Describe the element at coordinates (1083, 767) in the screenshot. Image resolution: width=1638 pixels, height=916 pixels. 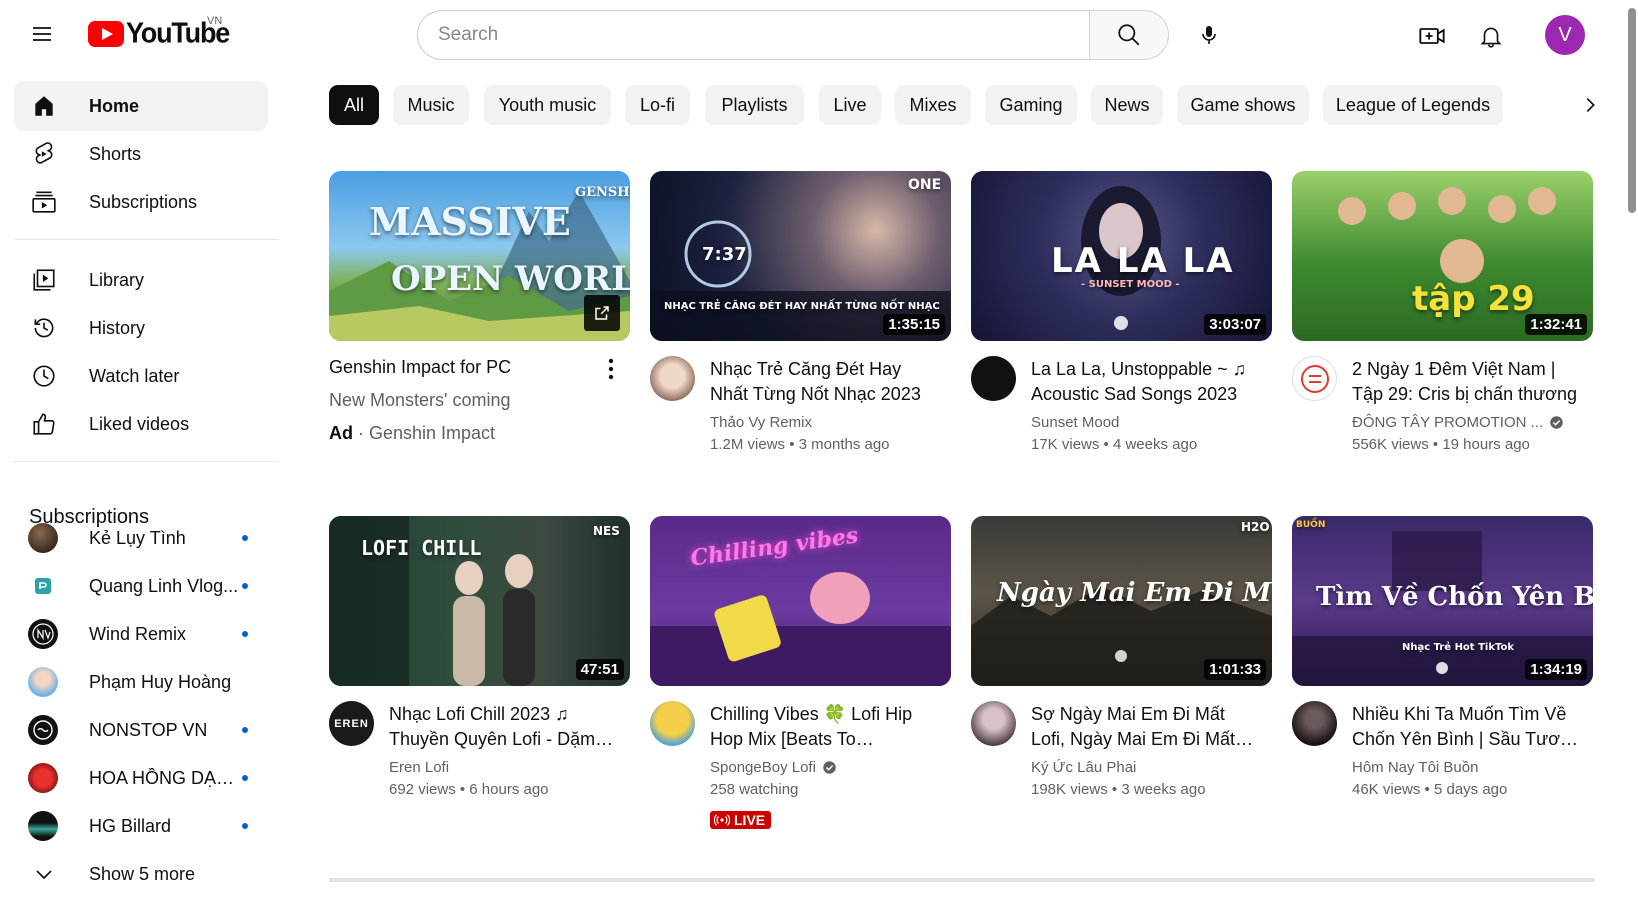
I see `channel-name: Ký Ức Lâu Phai` at that location.